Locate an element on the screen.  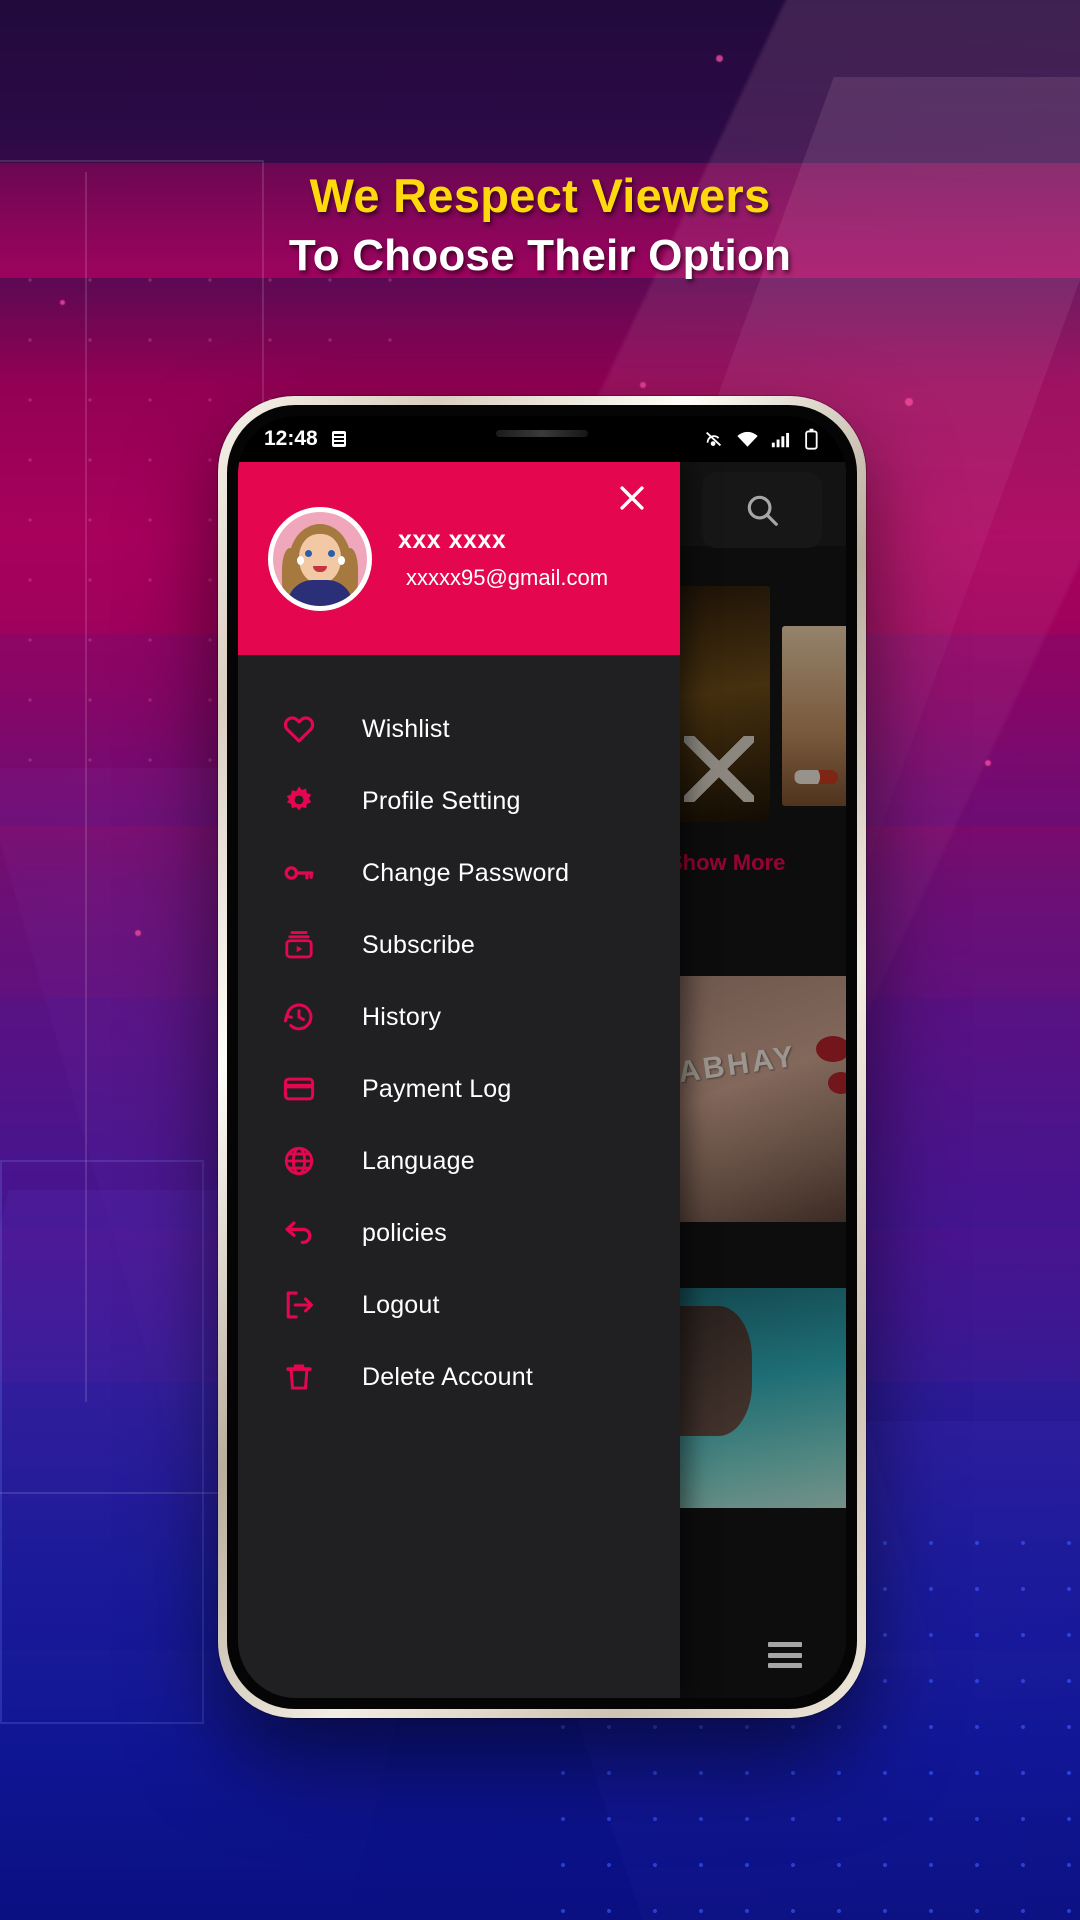
menu-item-subscribe: Subscribe is located at coordinates (459, 945).